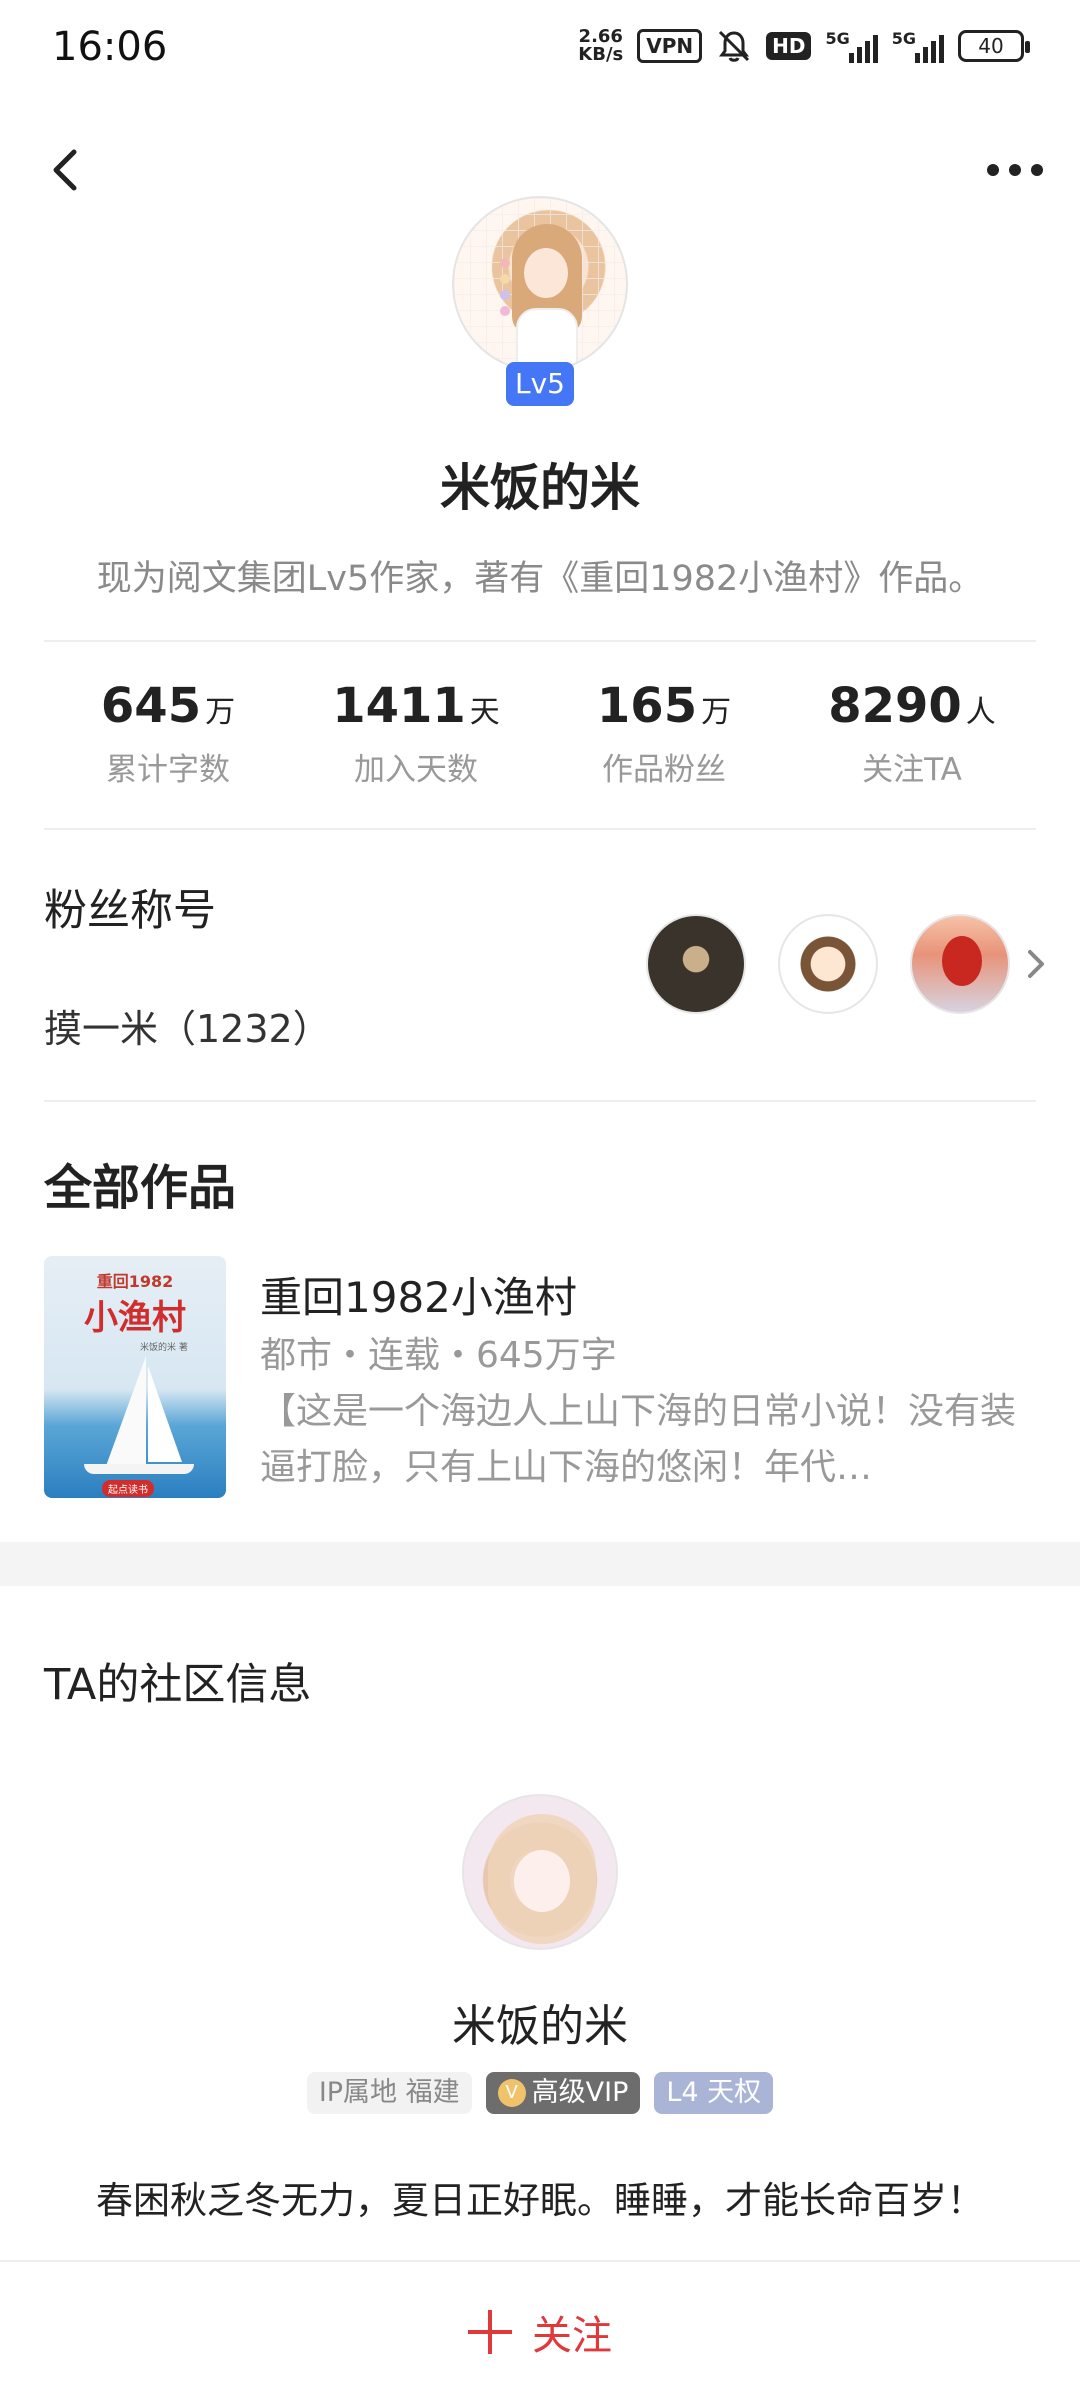  Describe the element at coordinates (994, 46) in the screenshot. I see `battery-icon: 40` at that location.